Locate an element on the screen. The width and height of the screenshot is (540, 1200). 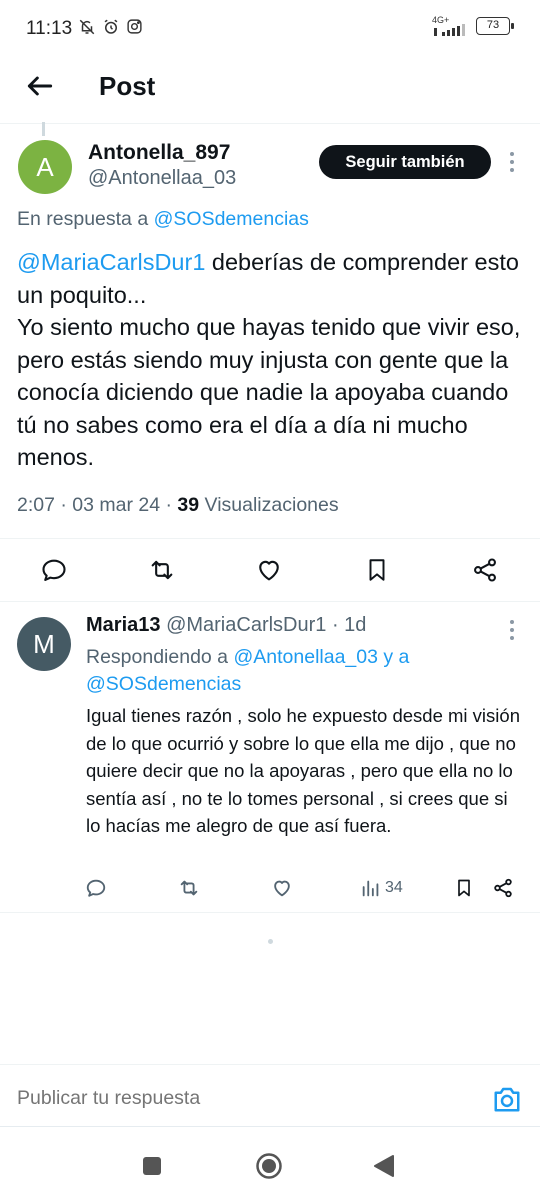
mention-link: @MariaCarlsDur1 is located at coordinates (111, 262).